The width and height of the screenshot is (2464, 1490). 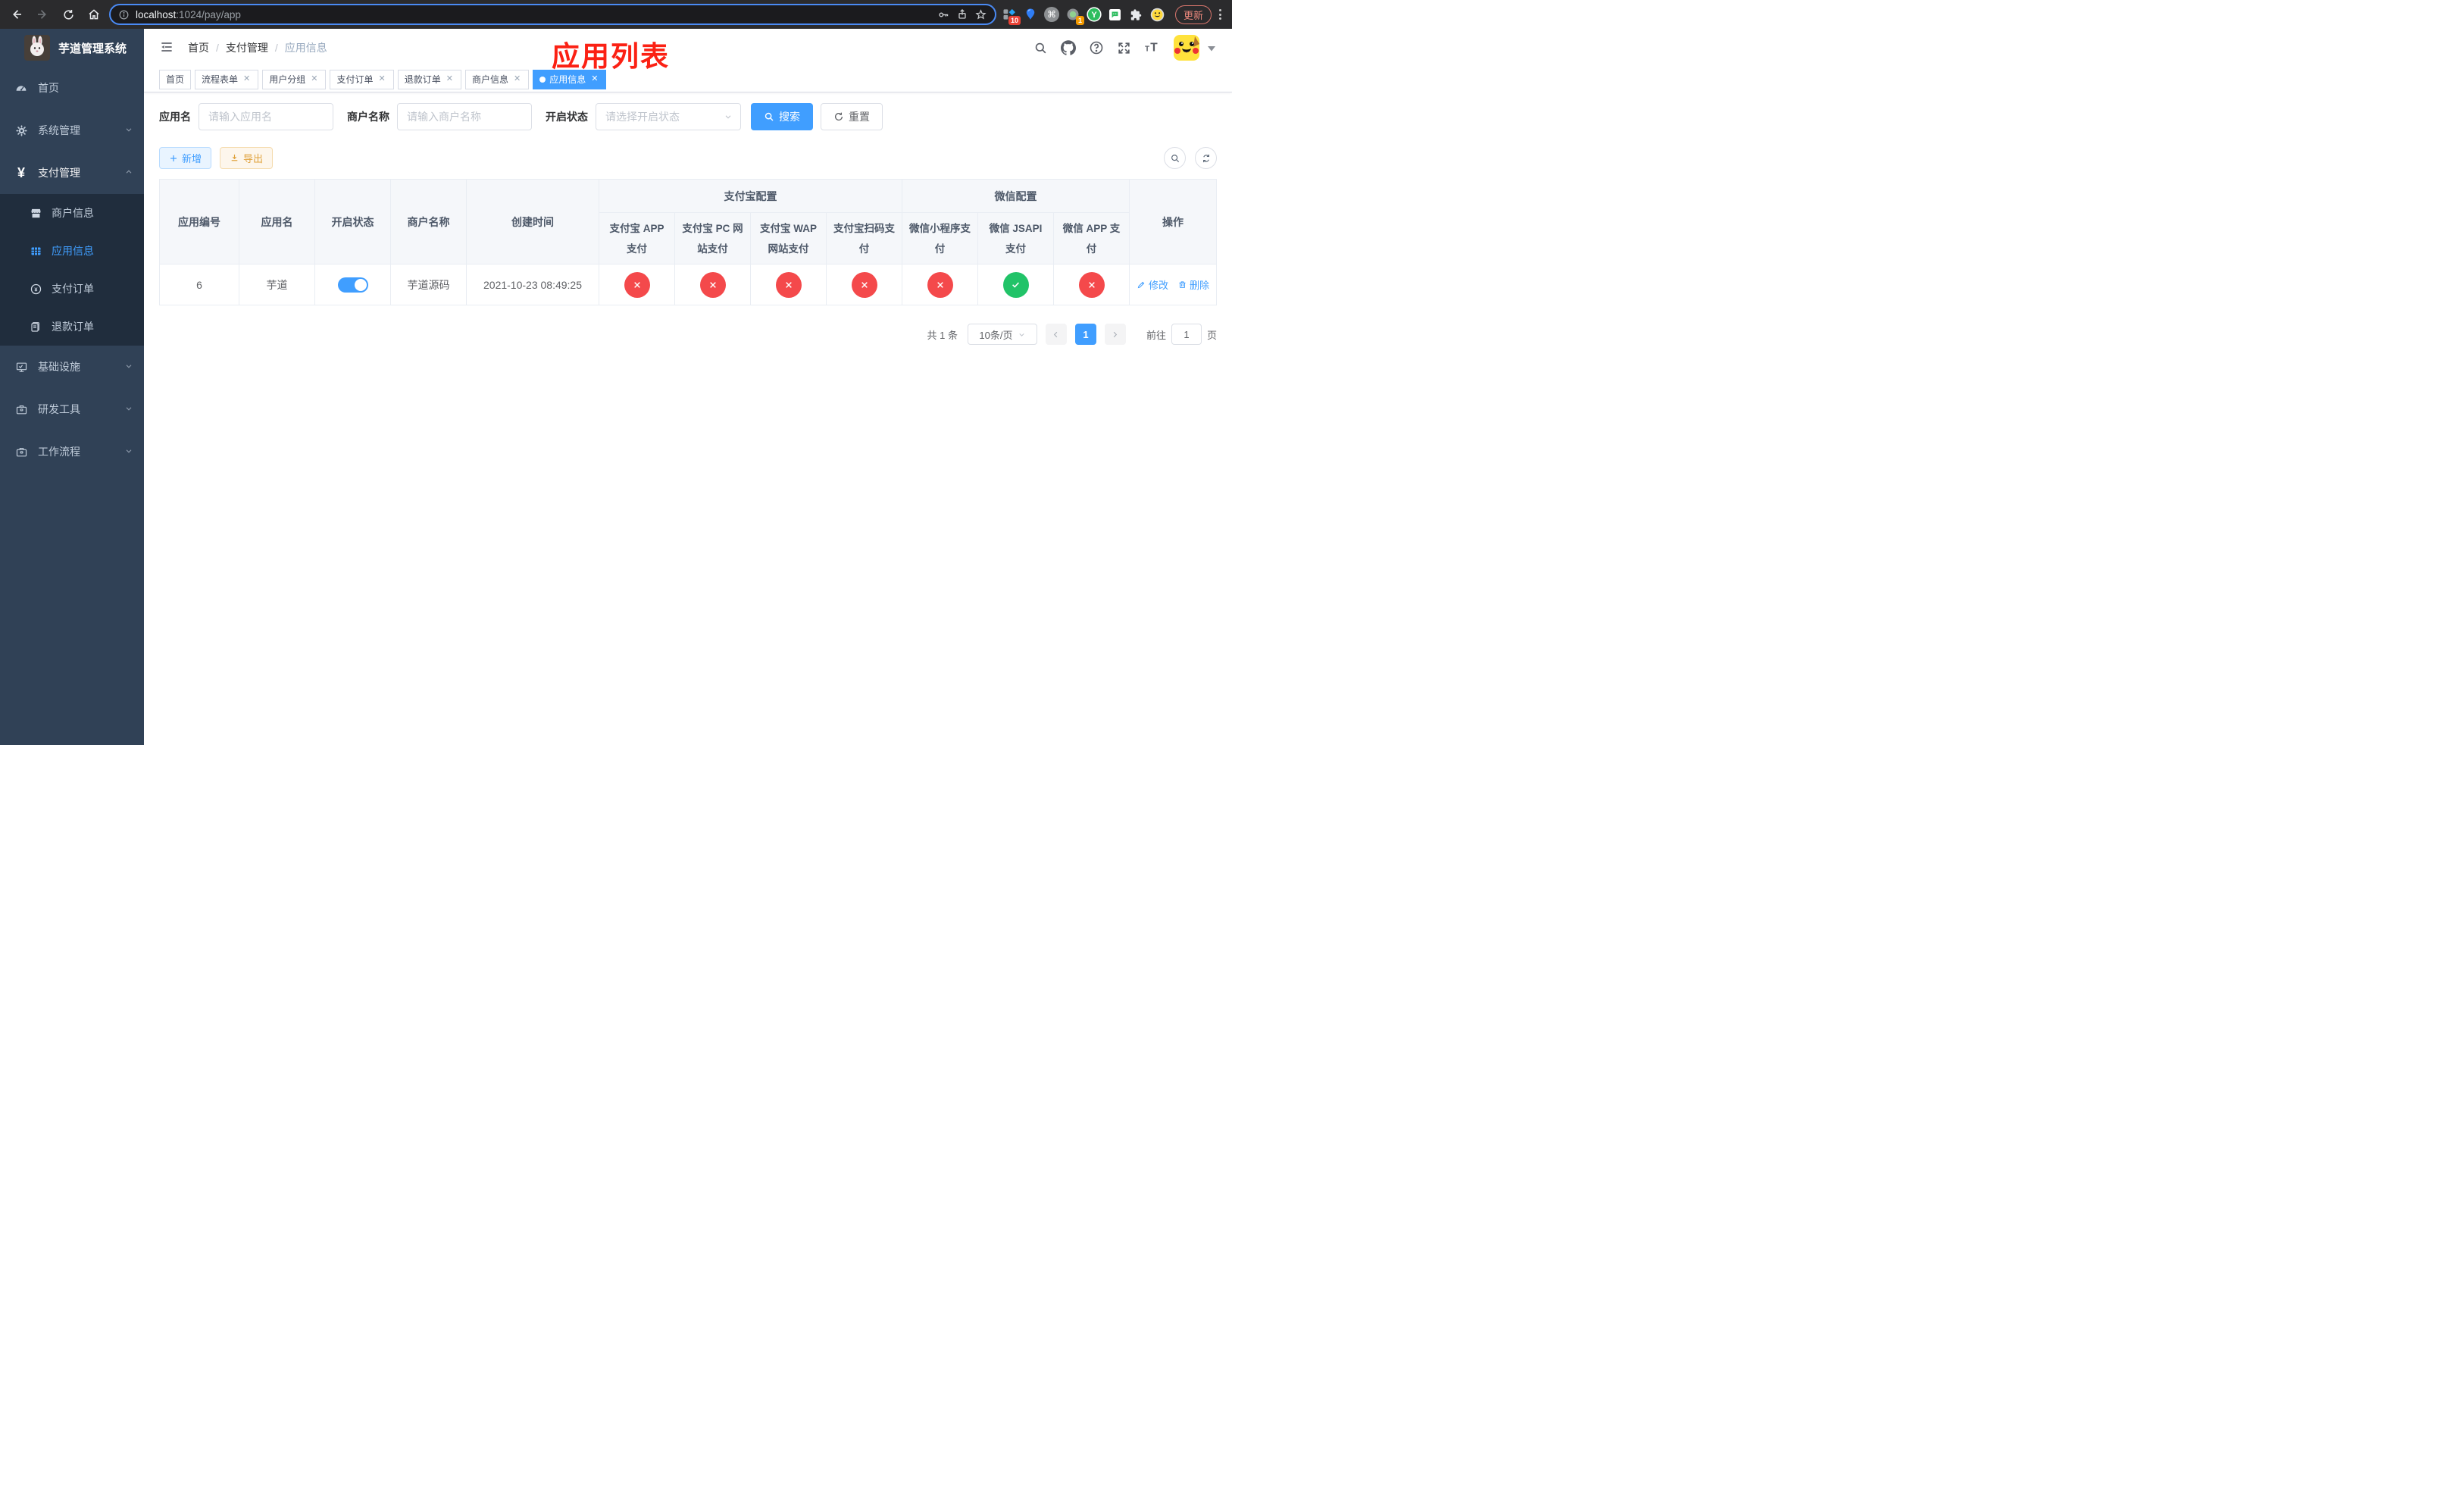 What do you see at coordinates (637, 285) in the screenshot?
I see `cell-alipay-app-status` at bounding box center [637, 285].